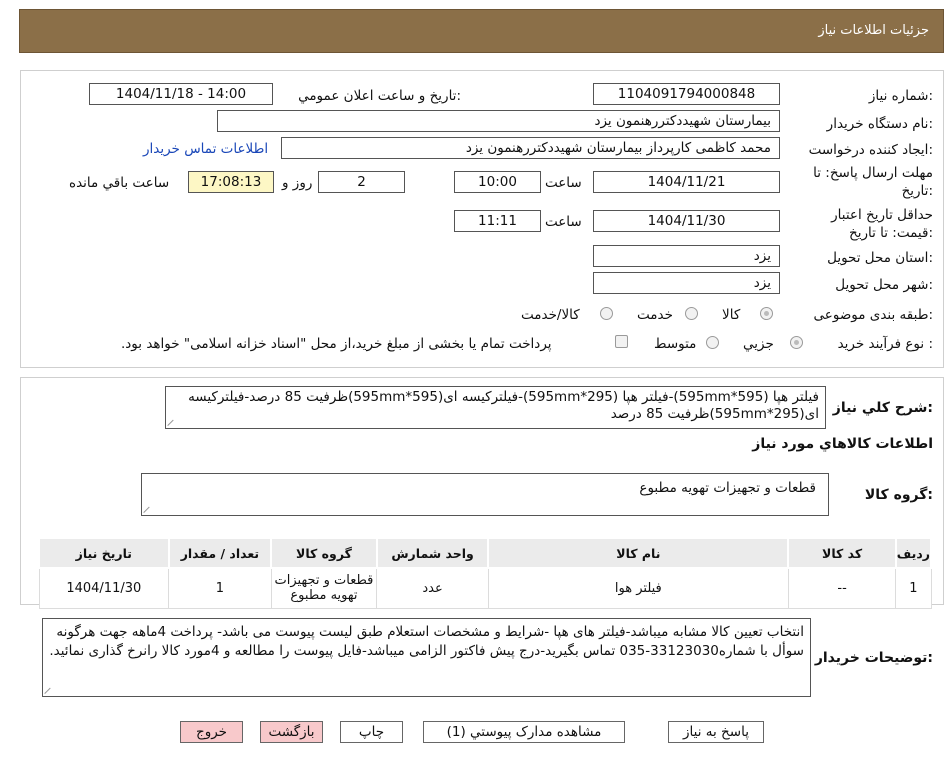 The width and height of the screenshot is (951, 764). Describe the element at coordinates (371, 732) in the screenshot. I see `print-button: چاپ` at that location.